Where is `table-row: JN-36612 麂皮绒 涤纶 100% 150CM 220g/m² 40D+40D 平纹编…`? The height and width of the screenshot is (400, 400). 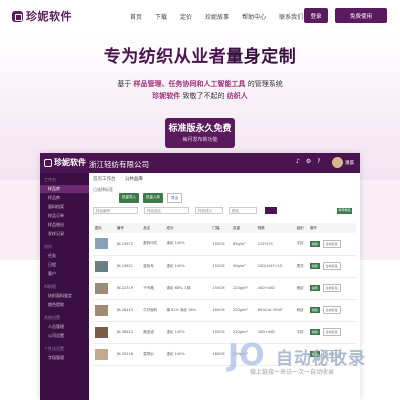
table-row: JN-36612 麂皮绒 涤纶 100% 150CM 220g/m² 40D+40D 平纹编… is located at coordinates (224, 332).